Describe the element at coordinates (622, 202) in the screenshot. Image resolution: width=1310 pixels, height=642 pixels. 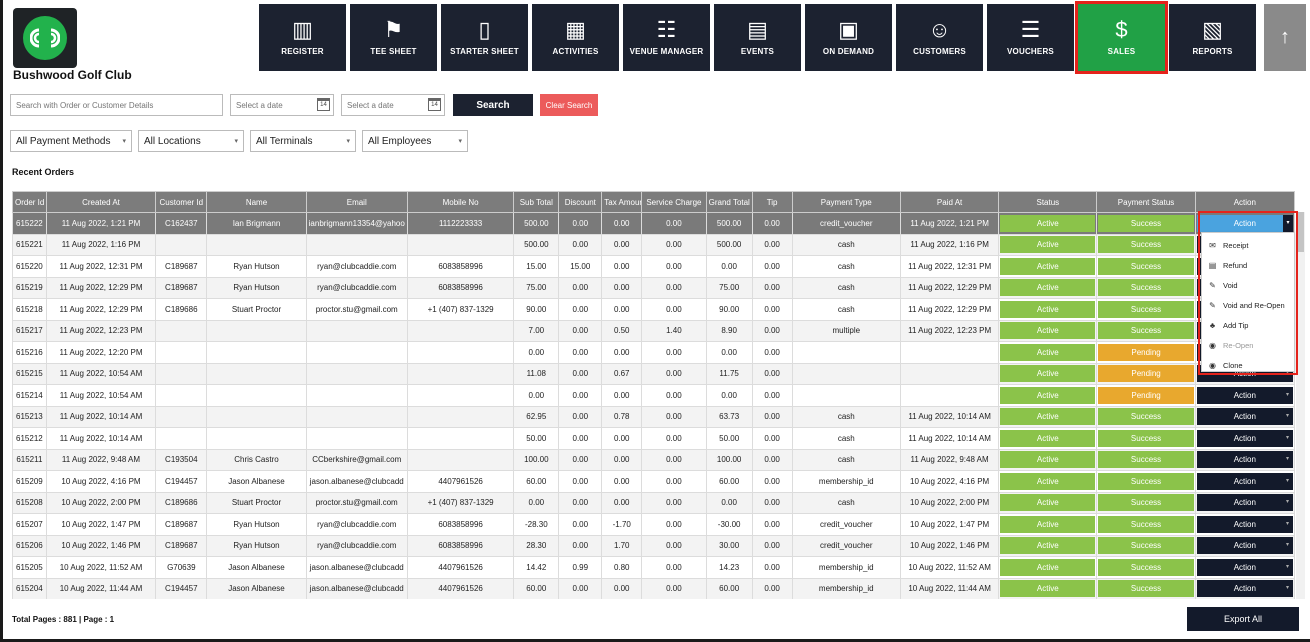
I see `column-header: Tax Amount` at that location.